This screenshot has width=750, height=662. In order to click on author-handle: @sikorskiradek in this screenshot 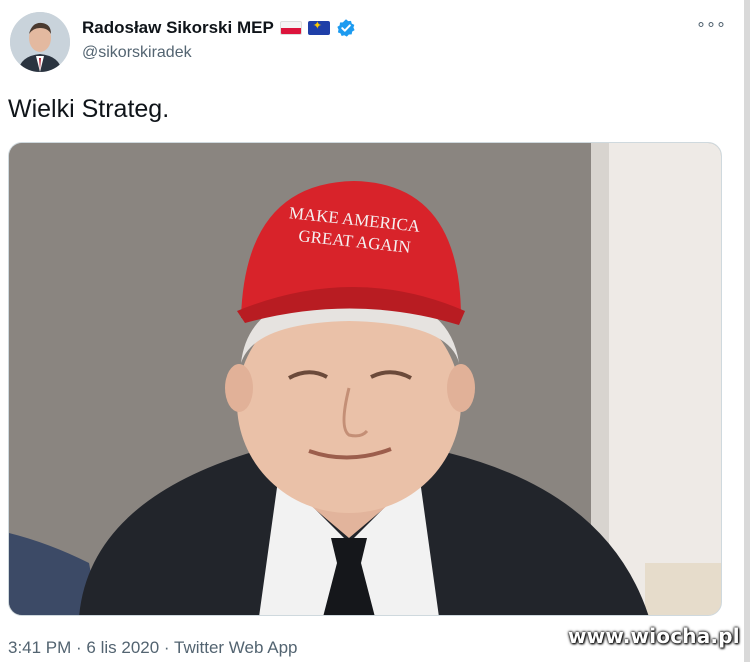, I will do `click(219, 53)`.